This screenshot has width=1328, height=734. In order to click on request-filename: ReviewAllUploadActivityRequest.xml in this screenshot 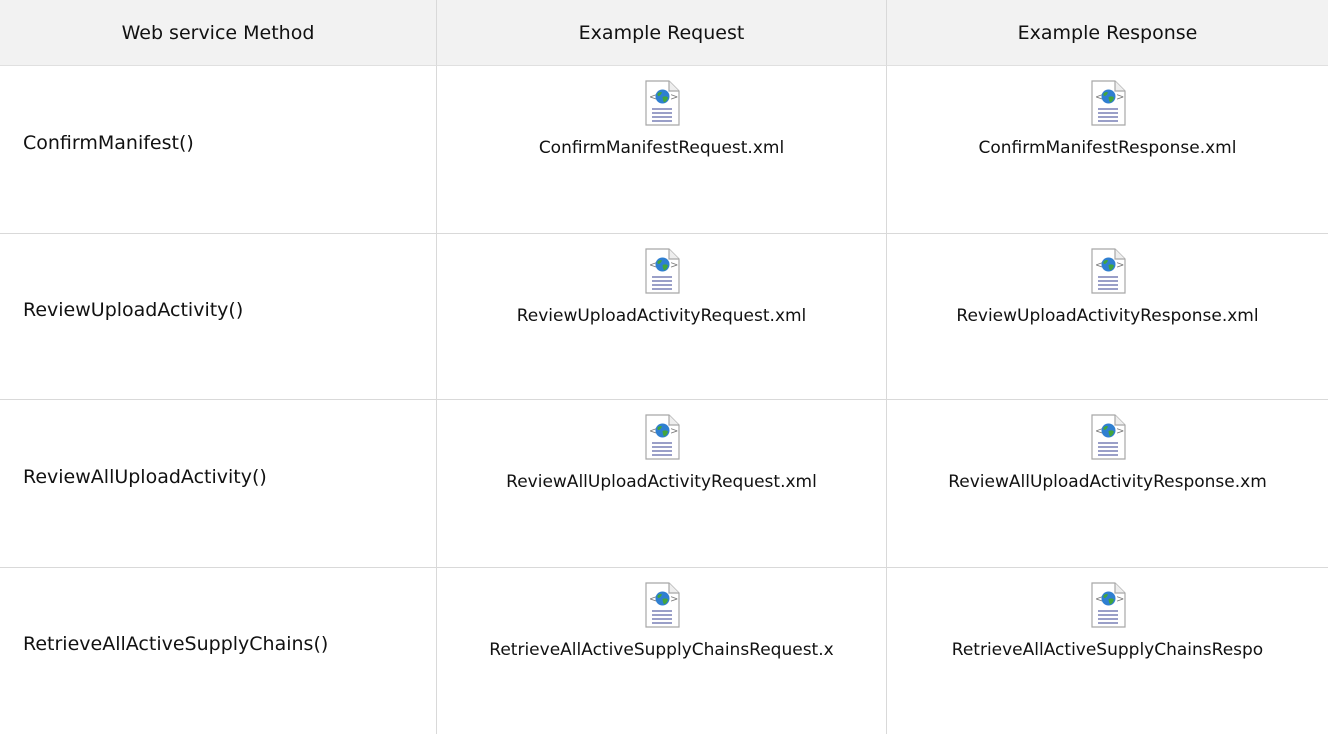, I will do `click(661, 482)`.